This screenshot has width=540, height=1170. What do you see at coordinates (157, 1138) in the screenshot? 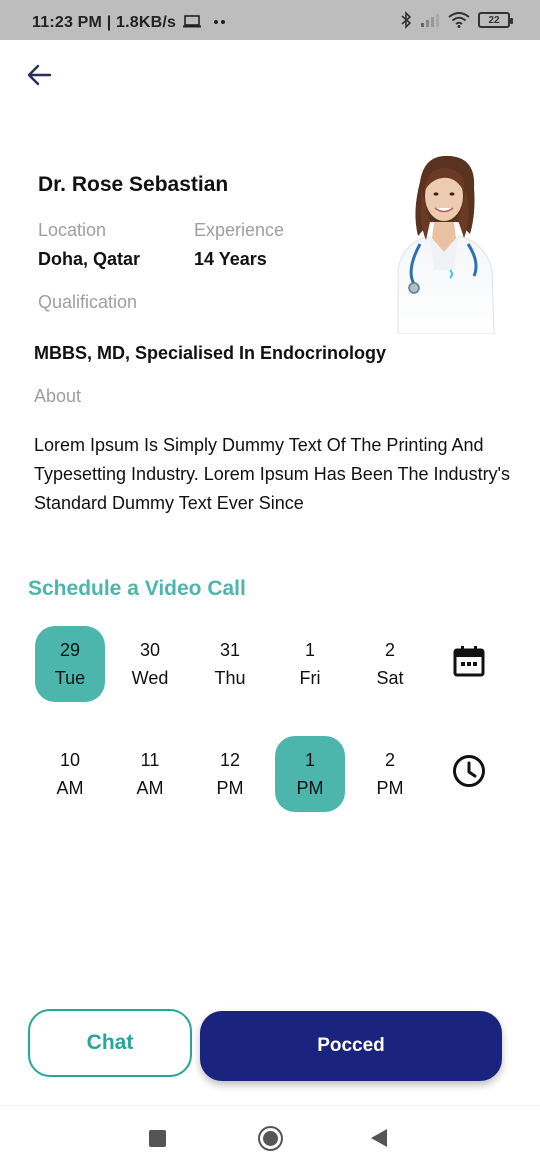
I see `recent-apps-icon` at bounding box center [157, 1138].